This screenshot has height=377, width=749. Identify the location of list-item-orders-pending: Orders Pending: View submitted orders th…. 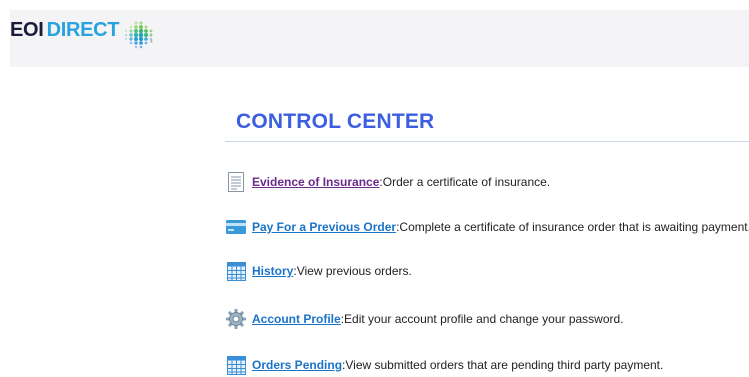
(444, 365).